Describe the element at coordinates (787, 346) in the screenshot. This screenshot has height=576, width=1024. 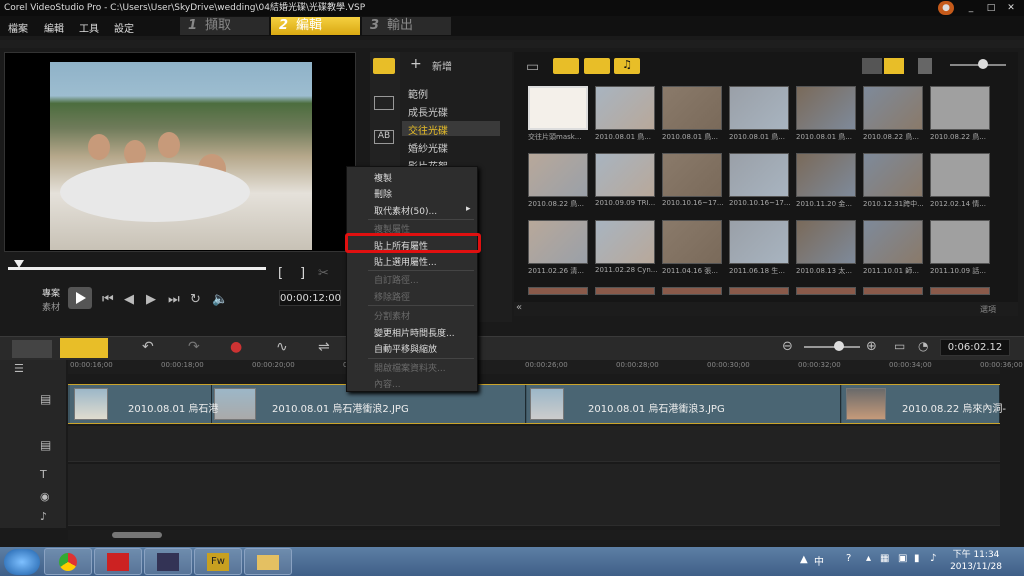
I see `zoom-out-icon: ⊖` at that location.